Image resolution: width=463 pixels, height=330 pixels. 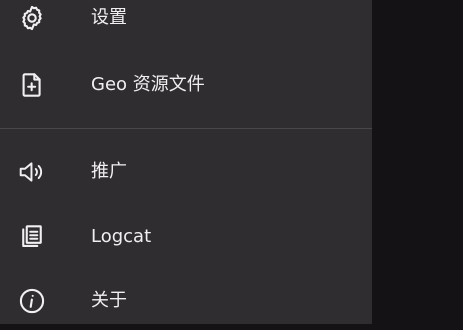 I want to click on copy-icon, so click(x=32, y=237).